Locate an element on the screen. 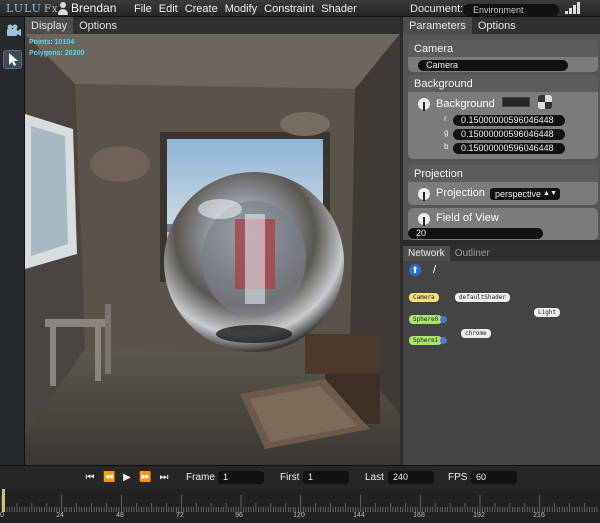 This screenshot has height=523, width=600. tick-label: 24 is located at coordinates (60, 515).